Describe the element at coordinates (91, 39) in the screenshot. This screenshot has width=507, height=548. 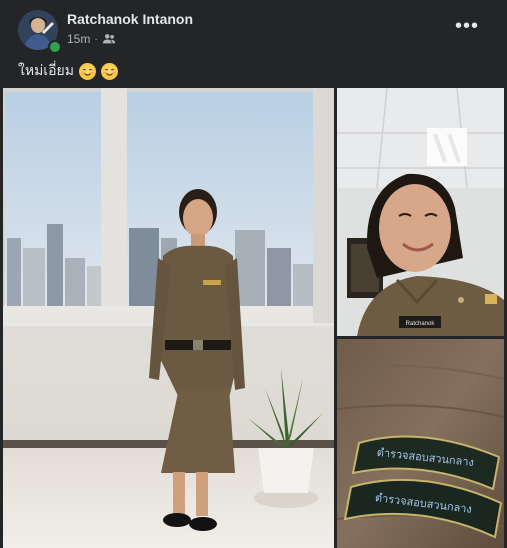
I see `post-meta: 15m ·` at that location.